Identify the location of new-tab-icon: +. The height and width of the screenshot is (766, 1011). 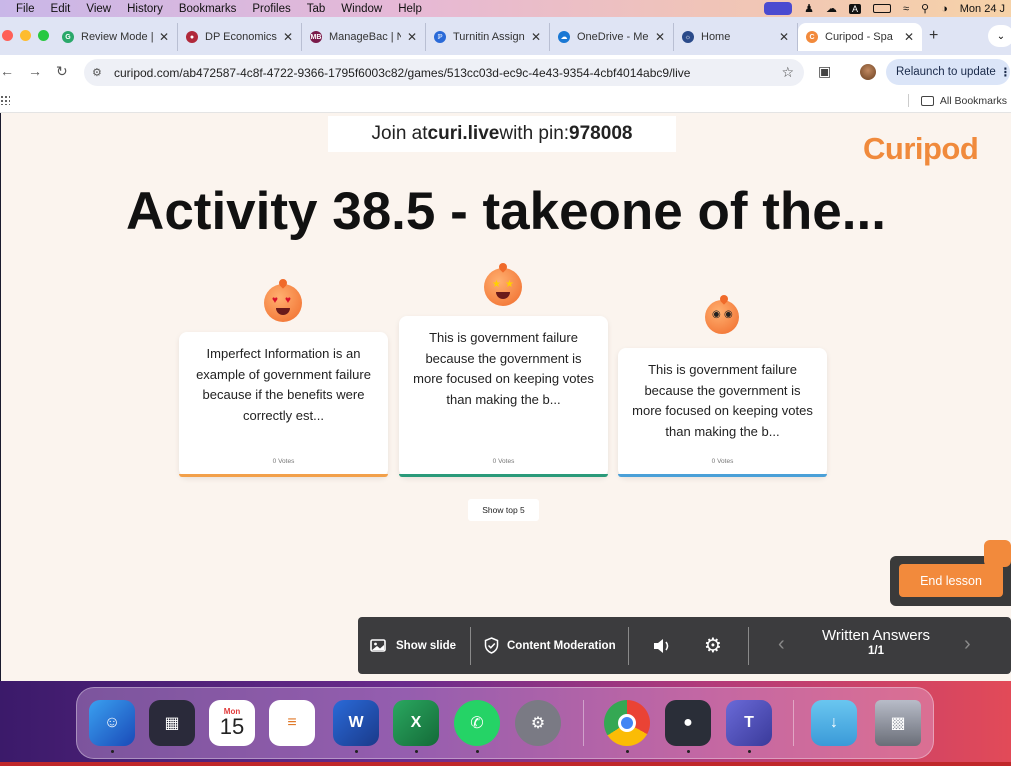
(933, 36).